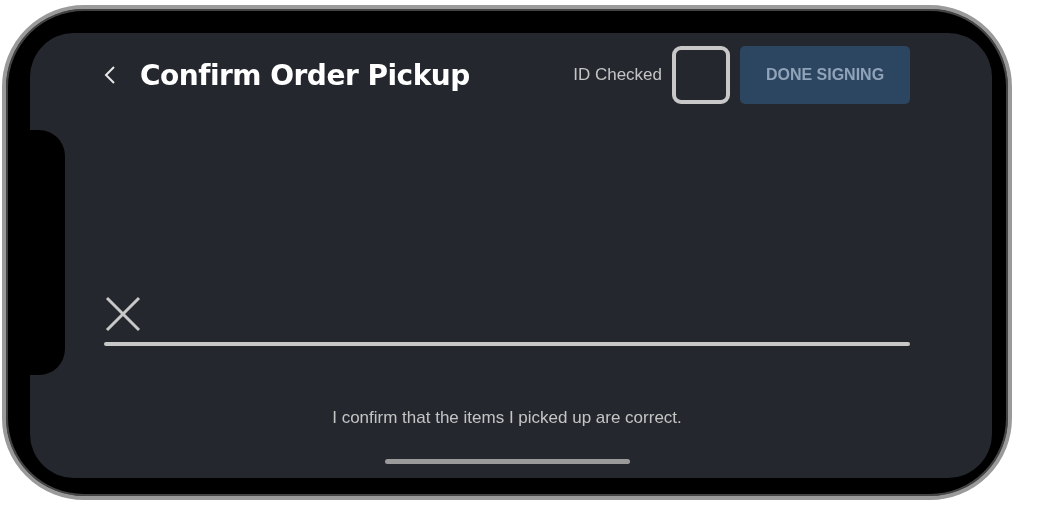 The image size is (1041, 507). Describe the element at coordinates (123, 314) in the screenshot. I see `signature-x-icon` at that location.